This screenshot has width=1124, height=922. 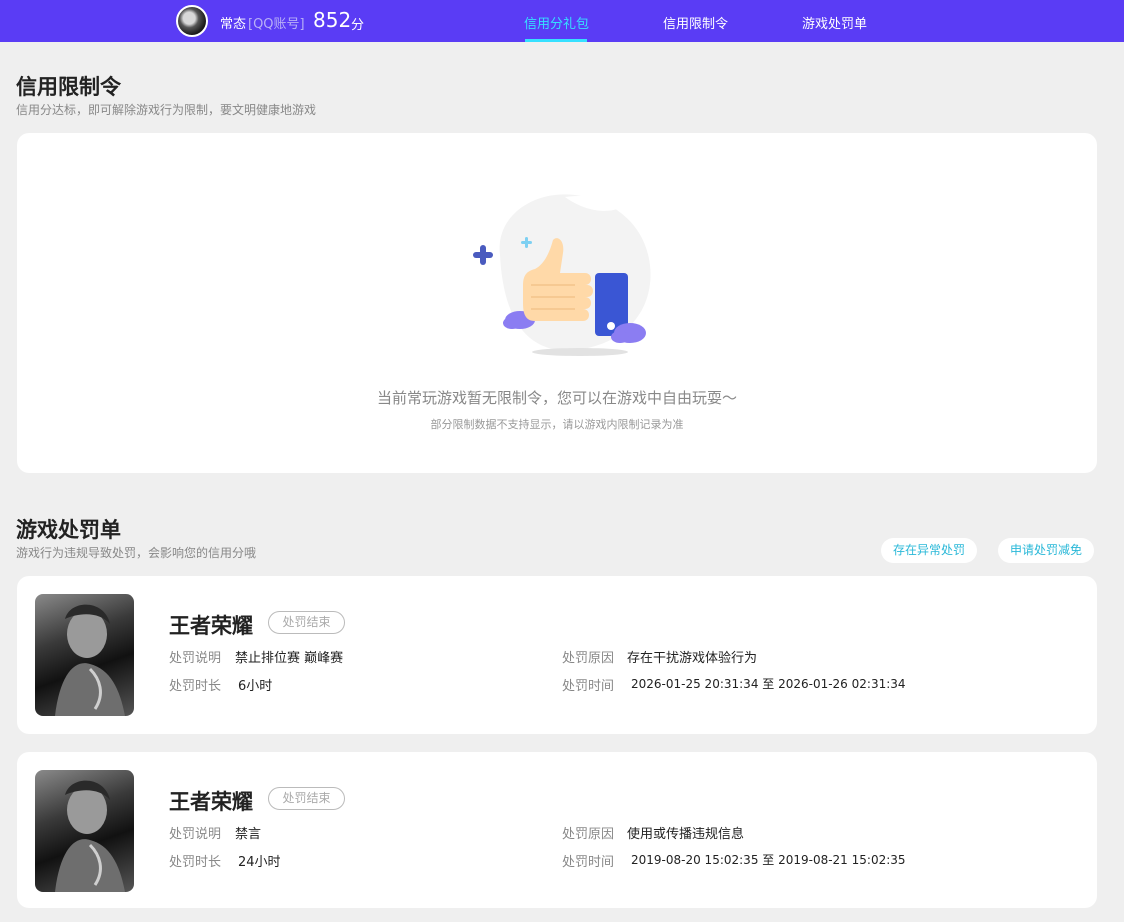 I want to click on top-nav-bar: 常态 [QQ账号] 852 分 信用分礼包 信用限制令 游戏处罚单, so click(x=562, y=21).